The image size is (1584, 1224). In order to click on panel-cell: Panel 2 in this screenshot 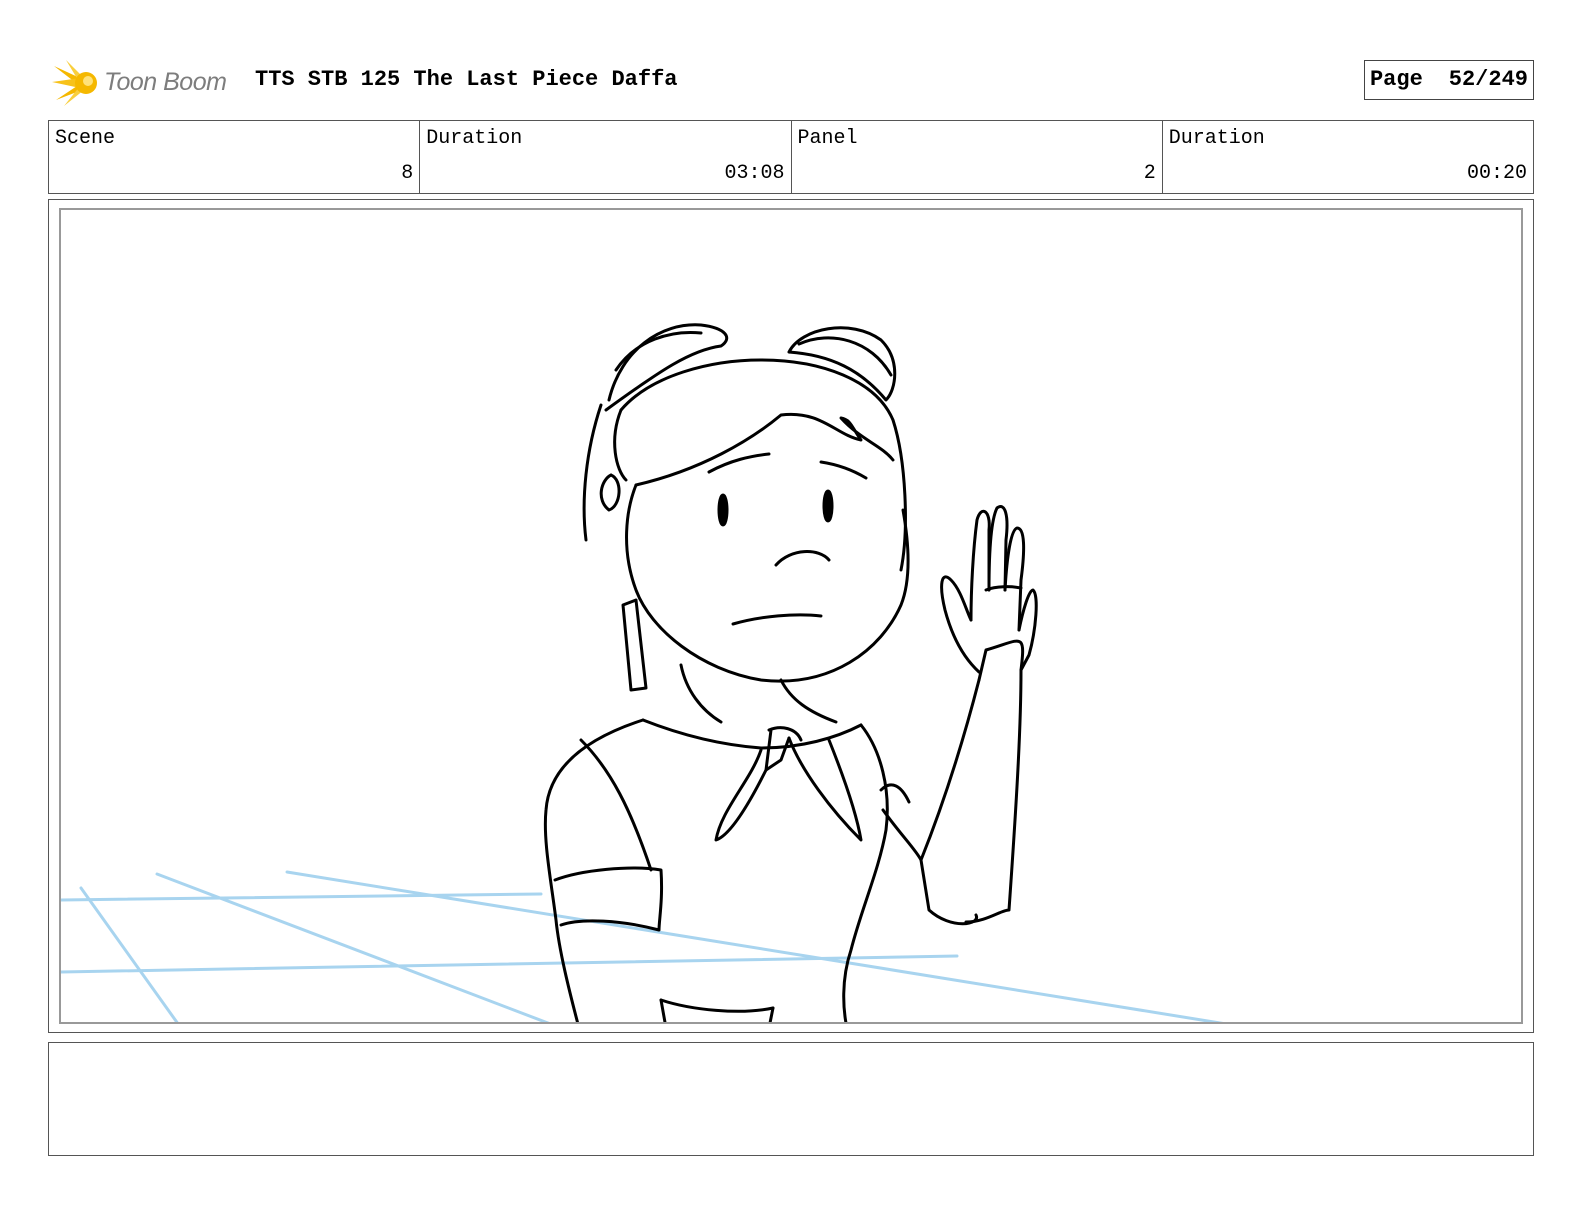, I will do `click(977, 157)`.